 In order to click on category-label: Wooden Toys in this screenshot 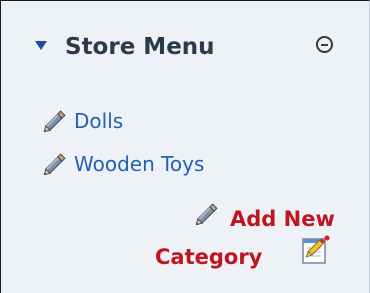, I will do `click(139, 164)`.